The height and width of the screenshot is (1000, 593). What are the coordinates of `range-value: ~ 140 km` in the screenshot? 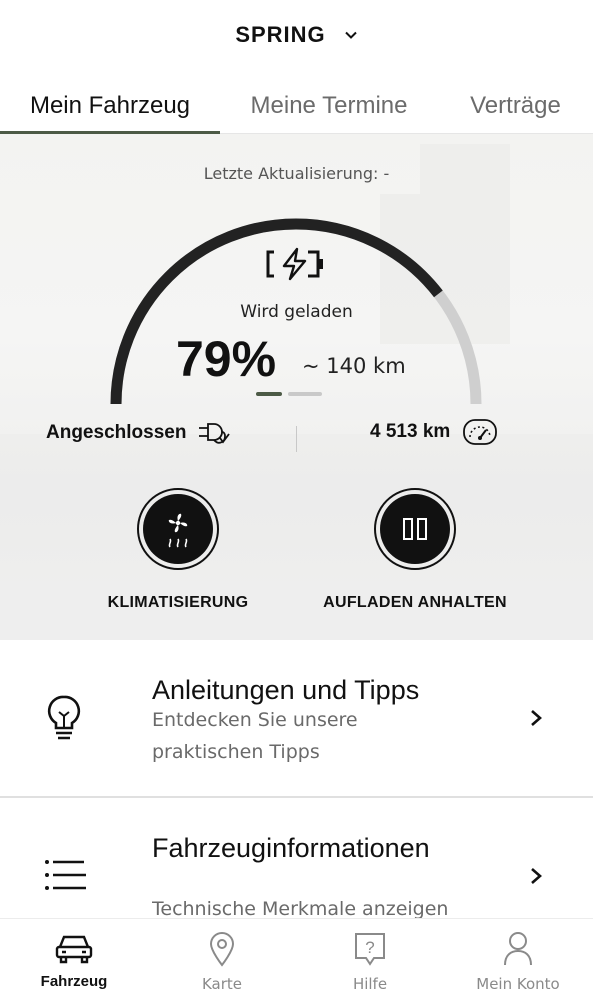 It's located at (354, 366).